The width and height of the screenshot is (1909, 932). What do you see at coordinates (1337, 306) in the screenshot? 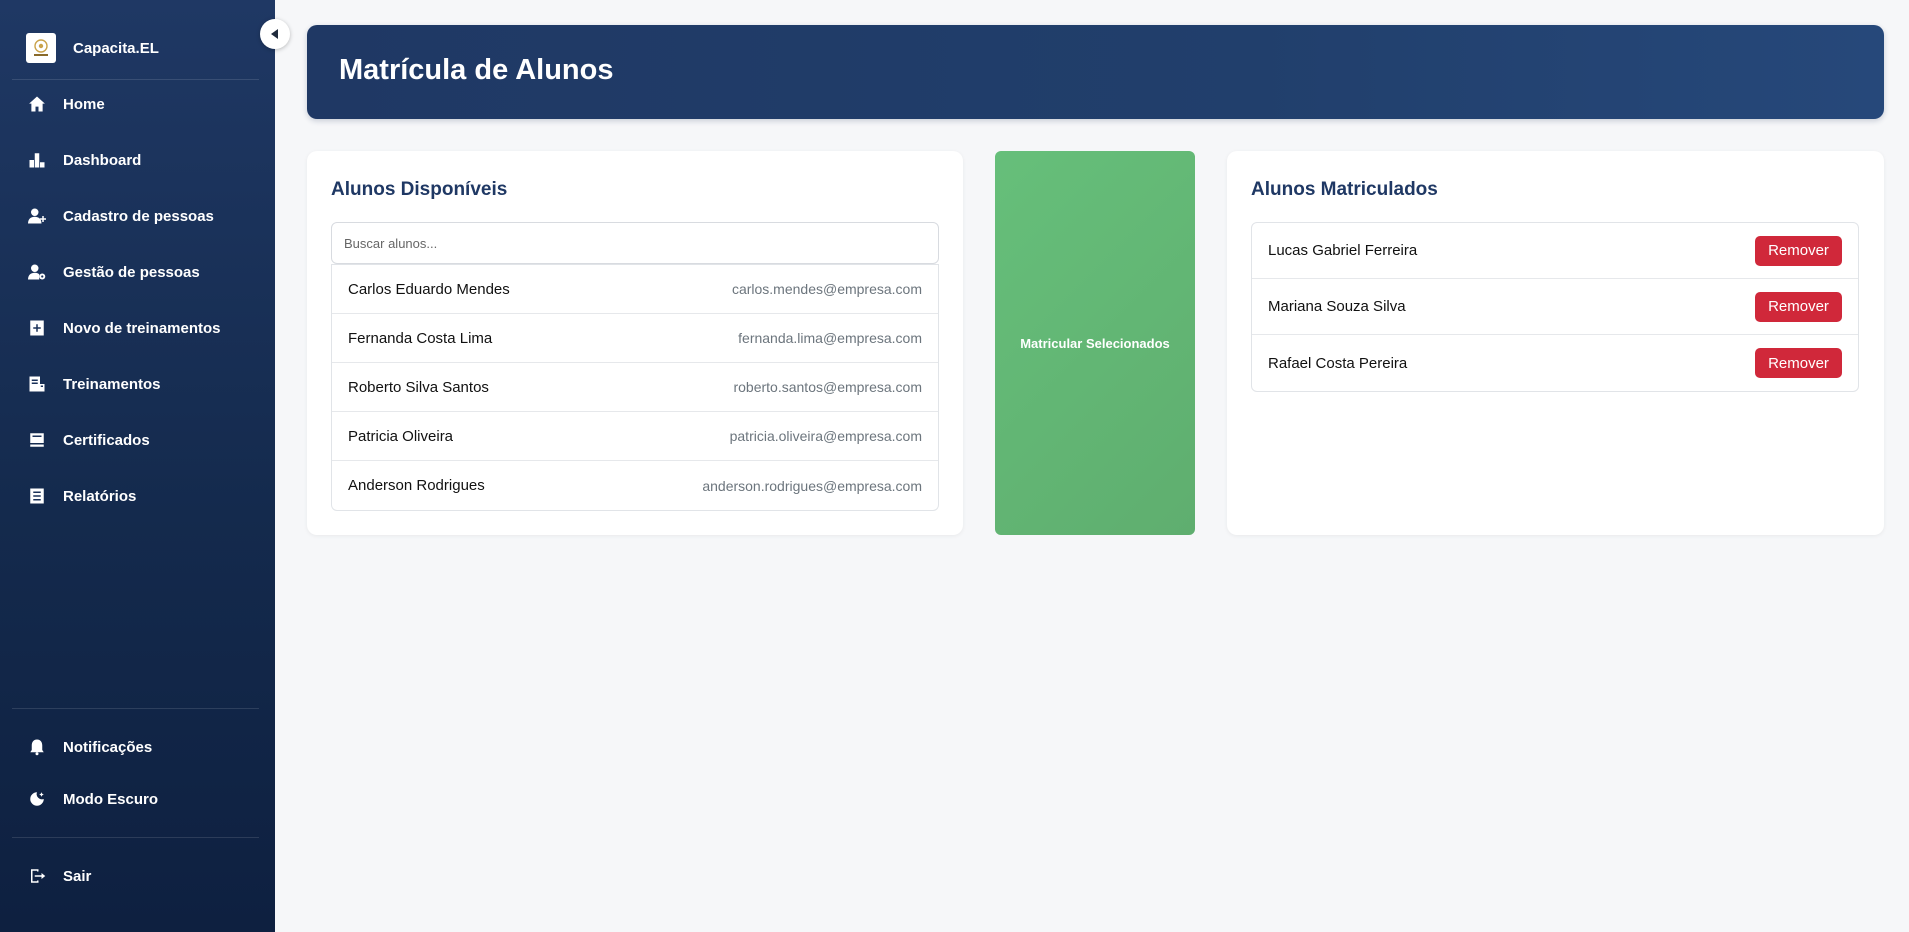
I see `student-name: Mariana Souza Silva` at bounding box center [1337, 306].